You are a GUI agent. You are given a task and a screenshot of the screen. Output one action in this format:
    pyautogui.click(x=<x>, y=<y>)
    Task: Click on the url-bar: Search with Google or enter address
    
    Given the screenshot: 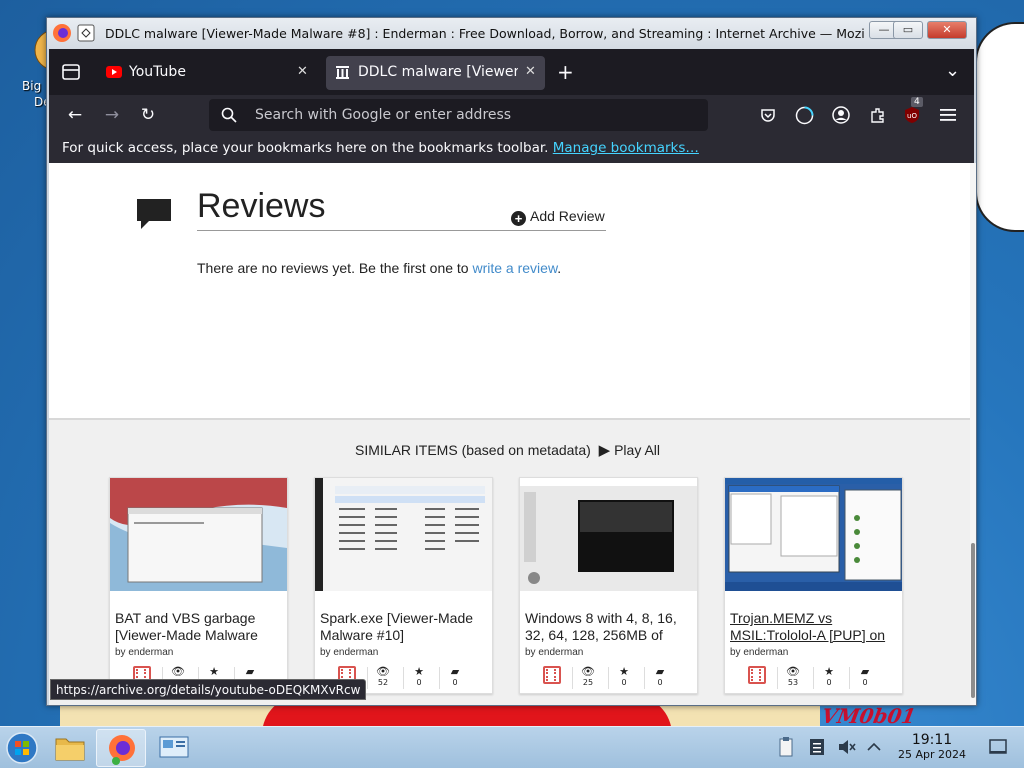 What is the action you would take?
    pyautogui.click(x=458, y=115)
    